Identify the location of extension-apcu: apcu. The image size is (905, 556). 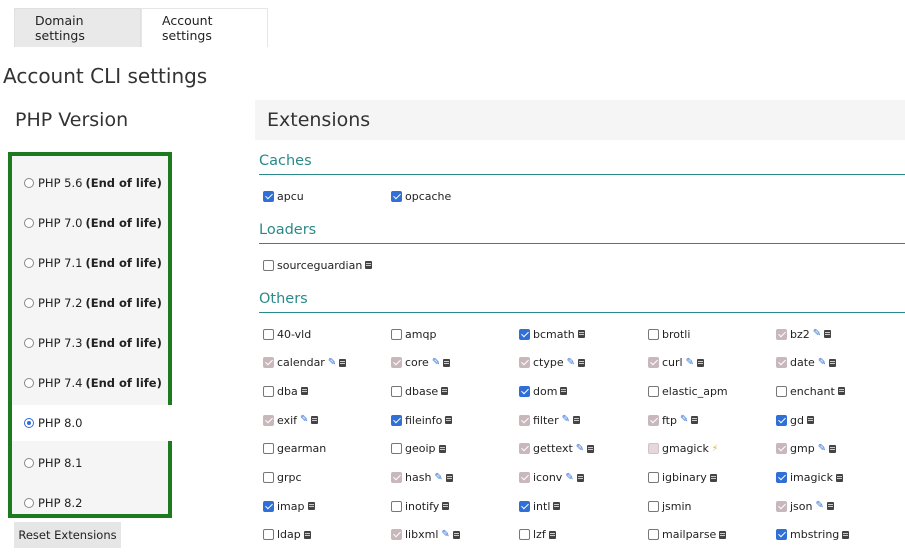
(283, 196).